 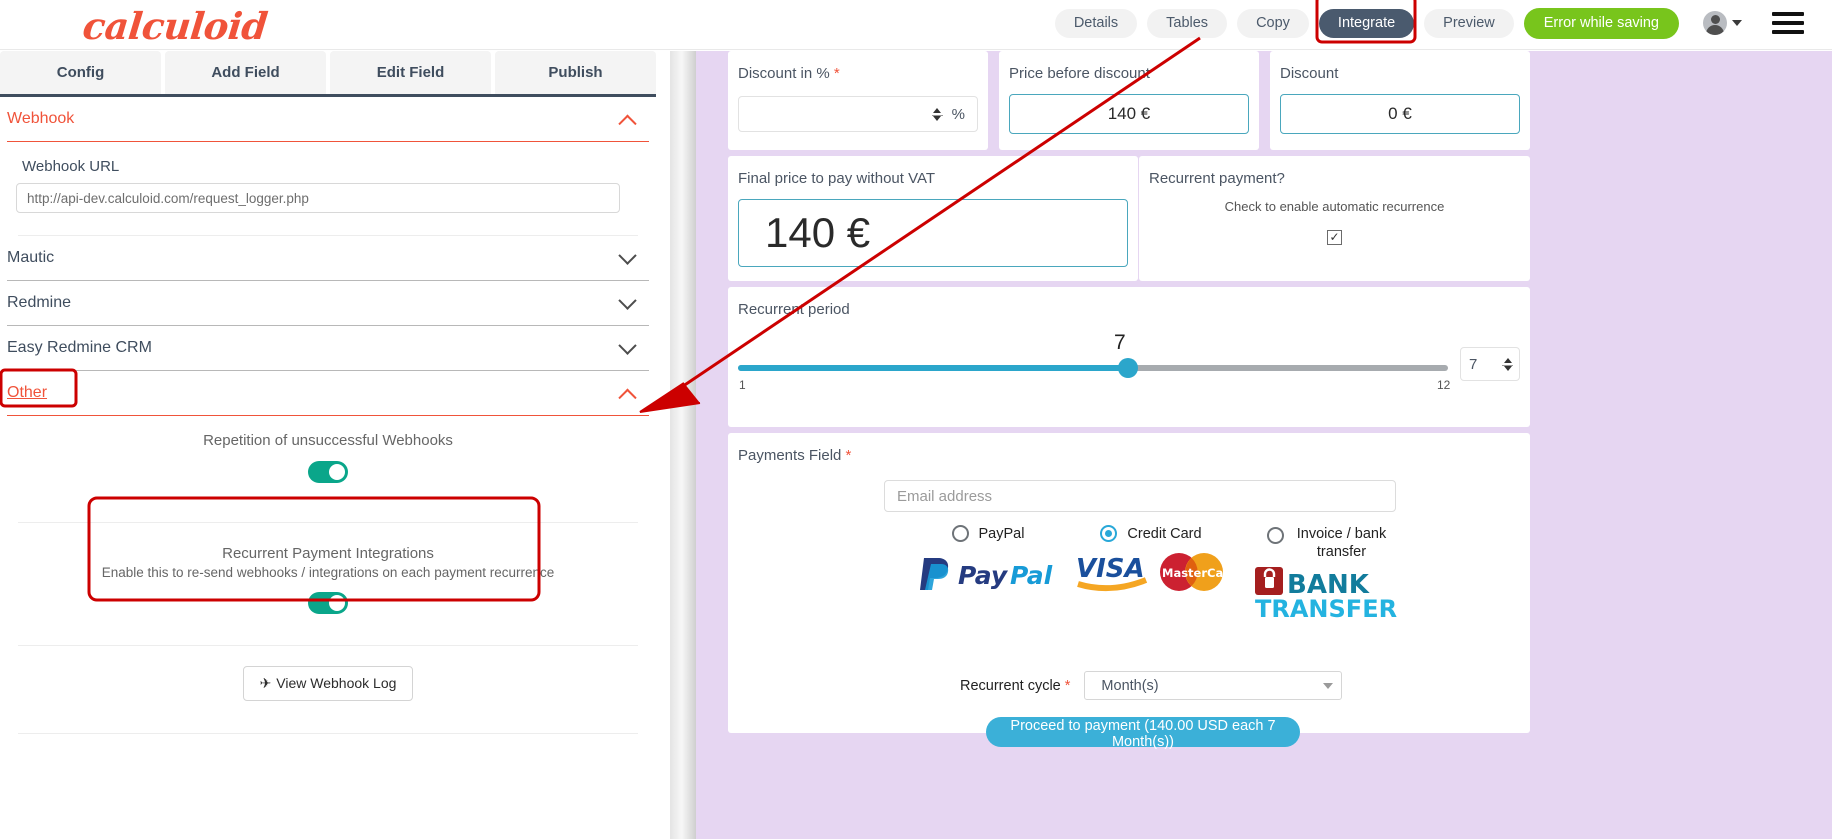 What do you see at coordinates (742, 385) in the screenshot?
I see `recurrent-period-min: 1` at bounding box center [742, 385].